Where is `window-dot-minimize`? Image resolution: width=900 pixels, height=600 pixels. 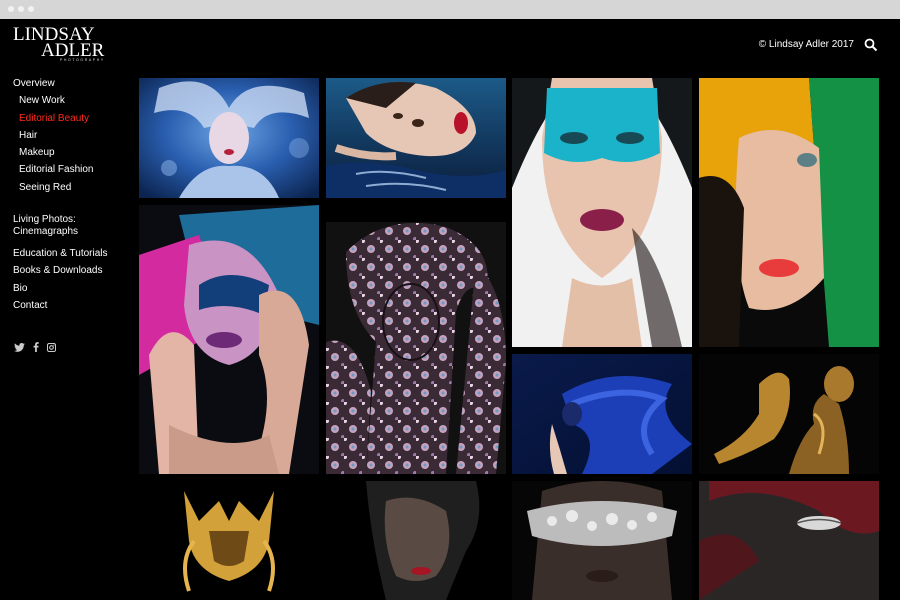
window-dot-minimize is located at coordinates (21, 9).